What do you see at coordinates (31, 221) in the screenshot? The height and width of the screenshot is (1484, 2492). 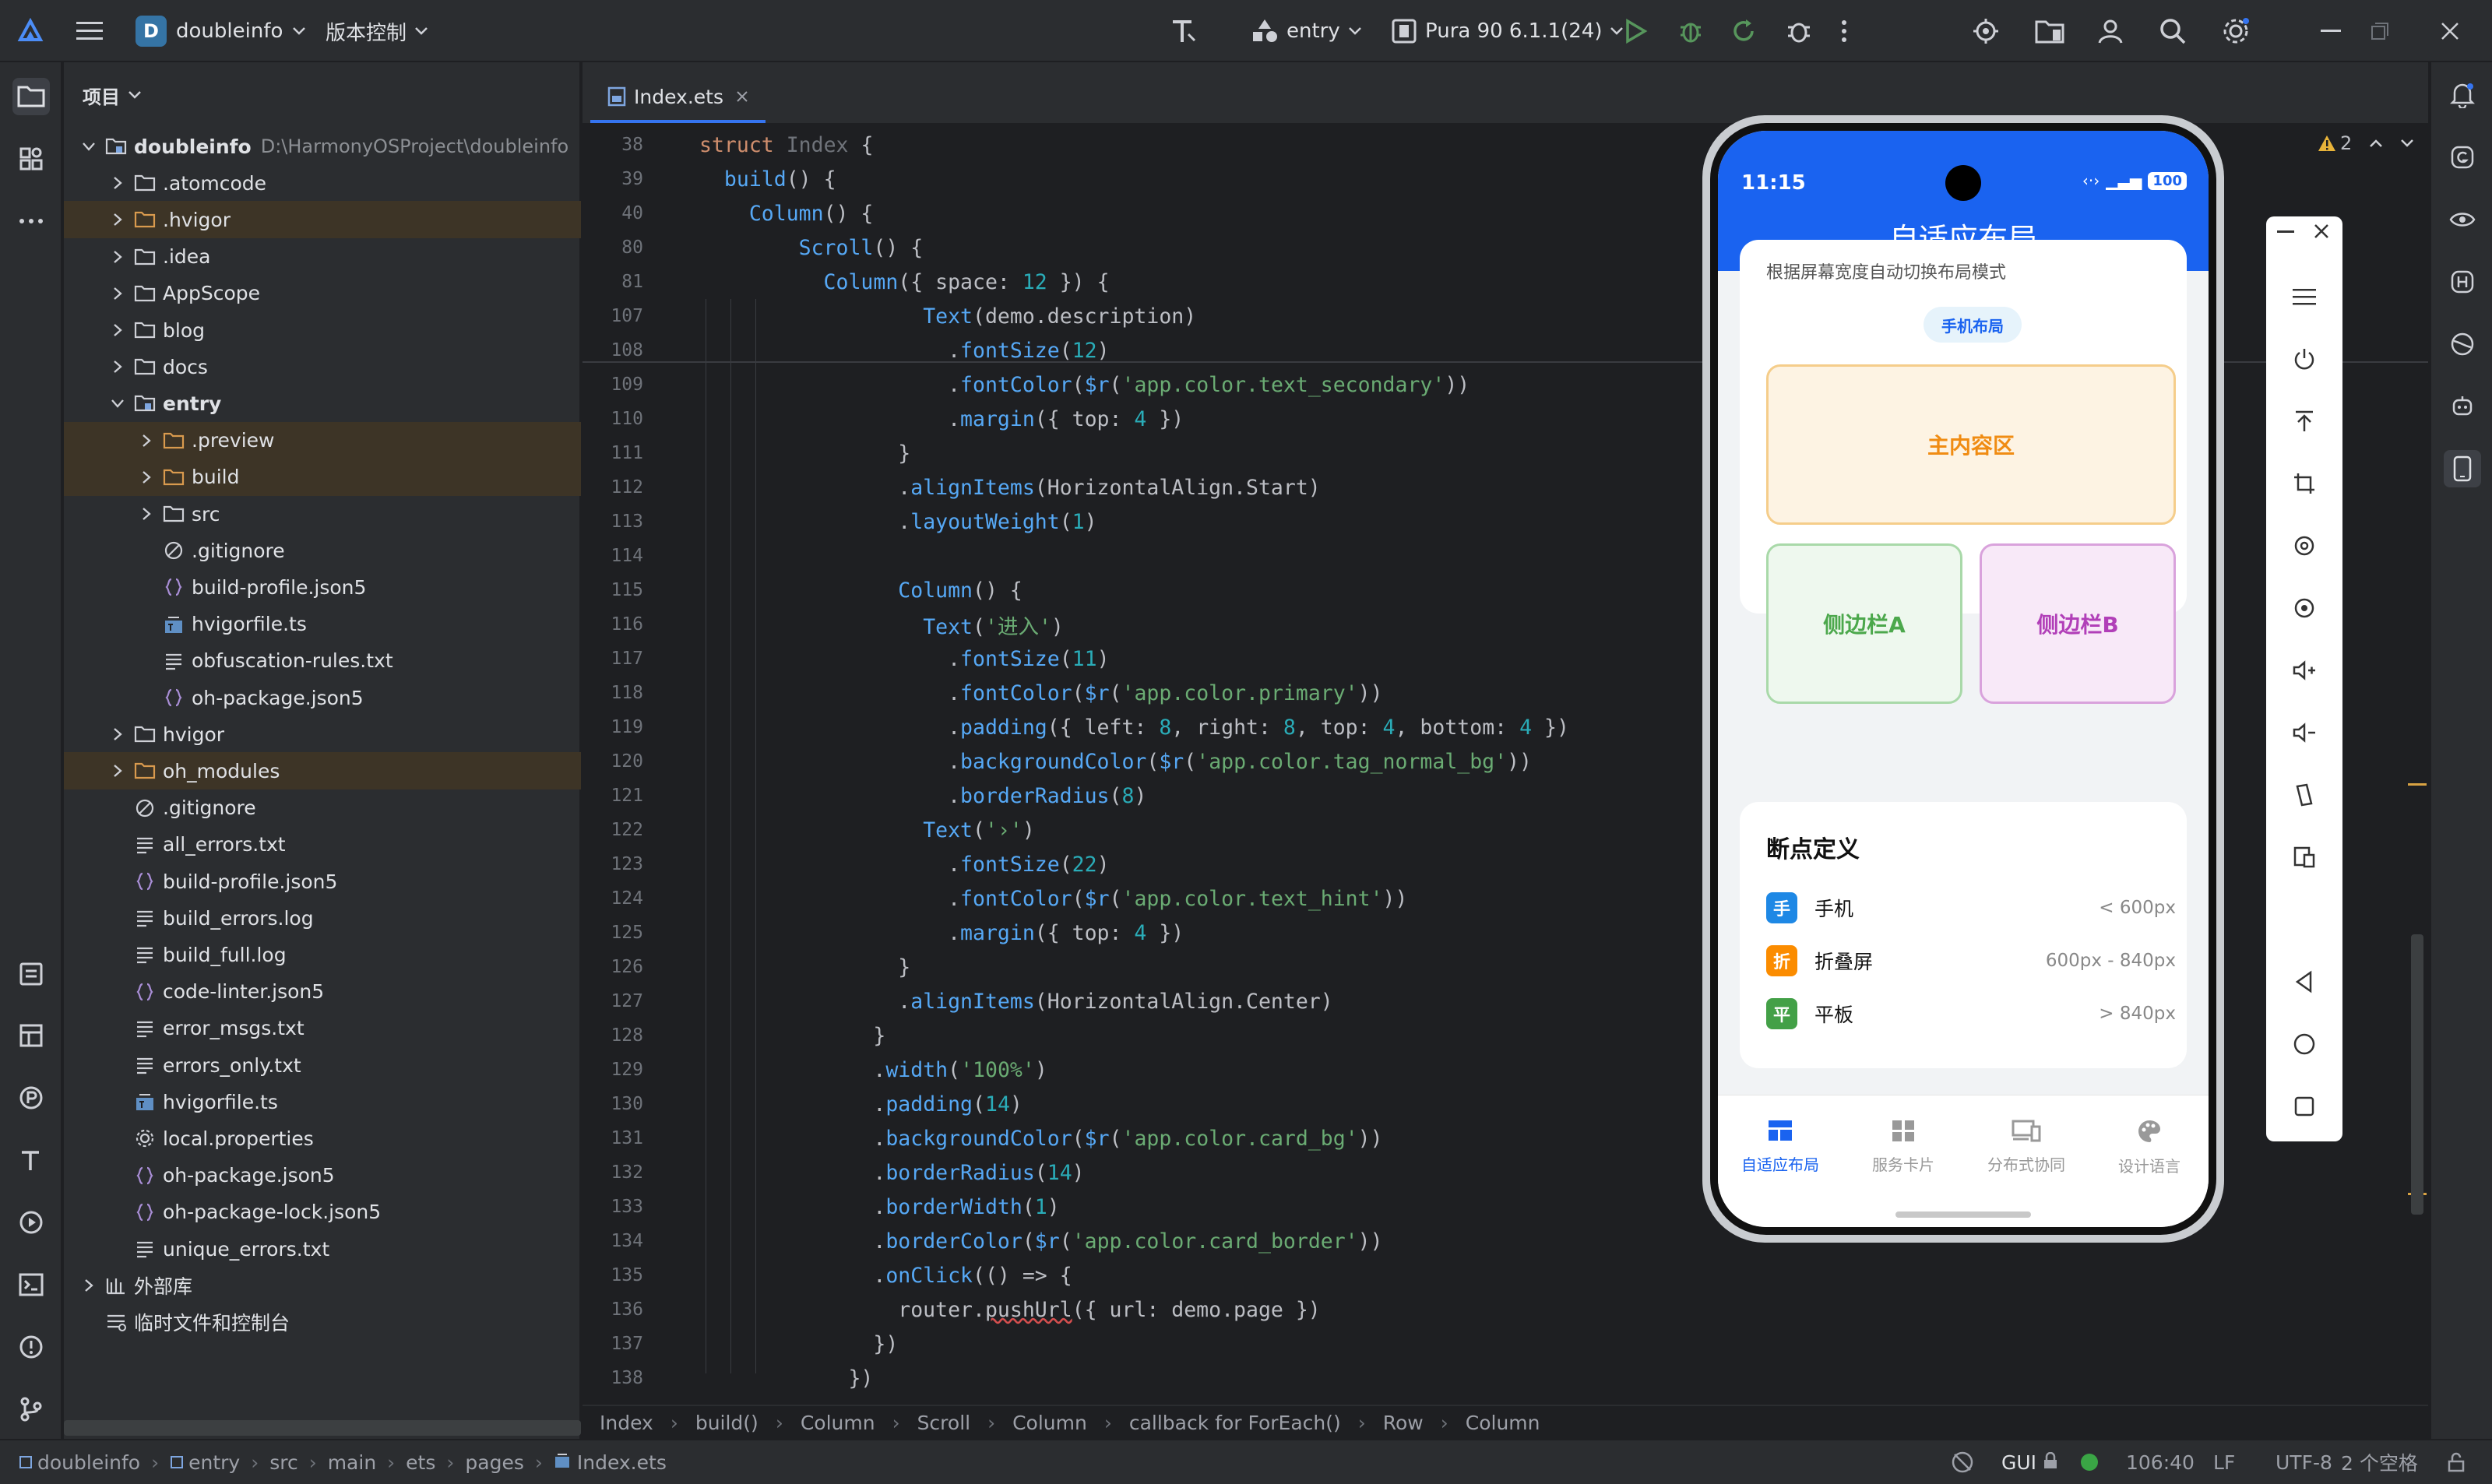 I see `more-horizontal-icon` at bounding box center [31, 221].